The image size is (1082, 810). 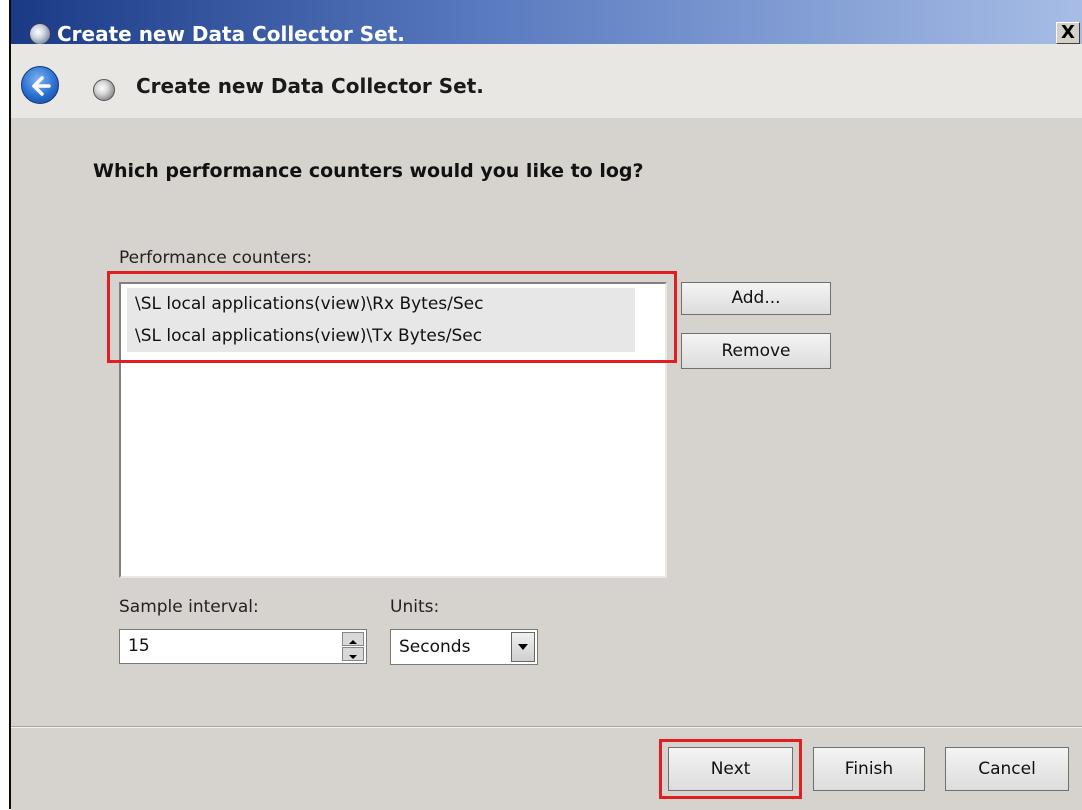 I want to click on dropdown-arrow-icon, so click(x=523, y=647).